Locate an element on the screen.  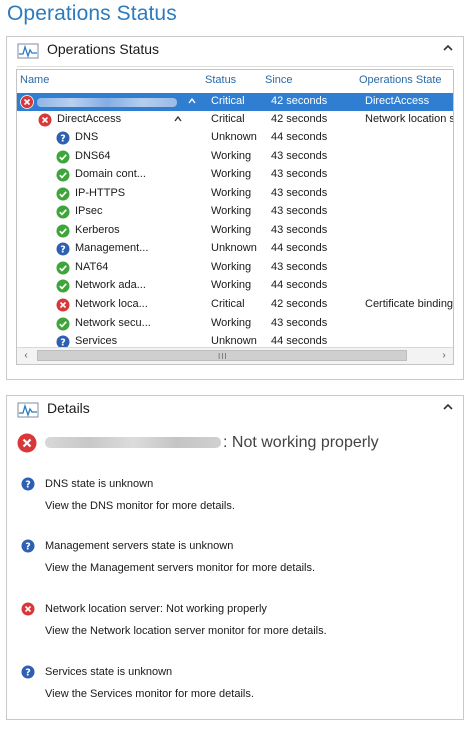
state-cell: Certificate binding is located at coordinates (409, 303).